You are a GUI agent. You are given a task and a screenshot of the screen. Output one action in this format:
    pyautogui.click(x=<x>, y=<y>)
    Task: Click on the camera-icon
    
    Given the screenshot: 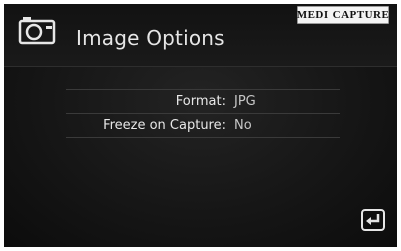 What is the action you would take?
    pyautogui.click(x=37, y=31)
    